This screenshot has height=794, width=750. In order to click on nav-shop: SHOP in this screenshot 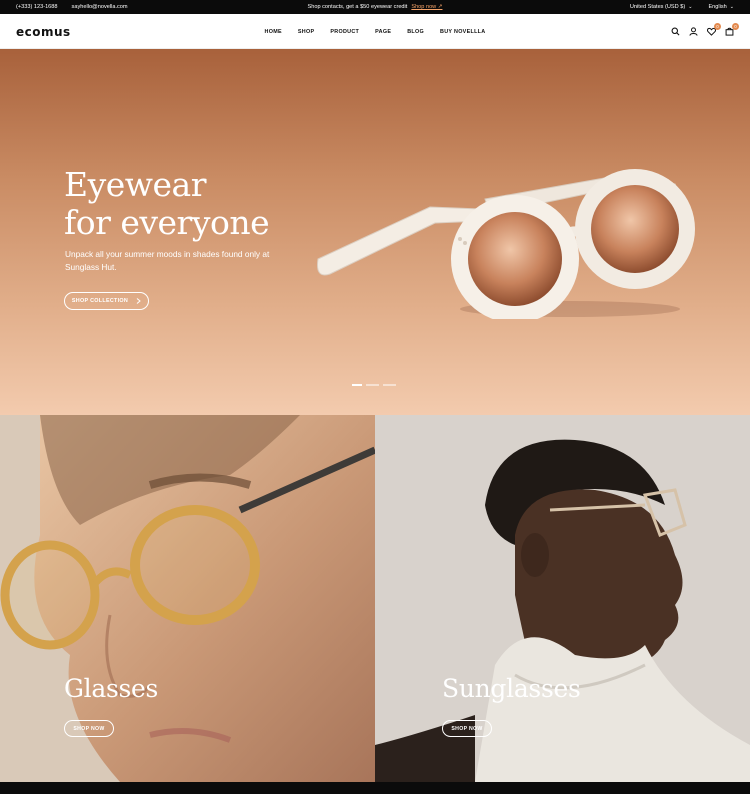, I will do `click(306, 32)`.